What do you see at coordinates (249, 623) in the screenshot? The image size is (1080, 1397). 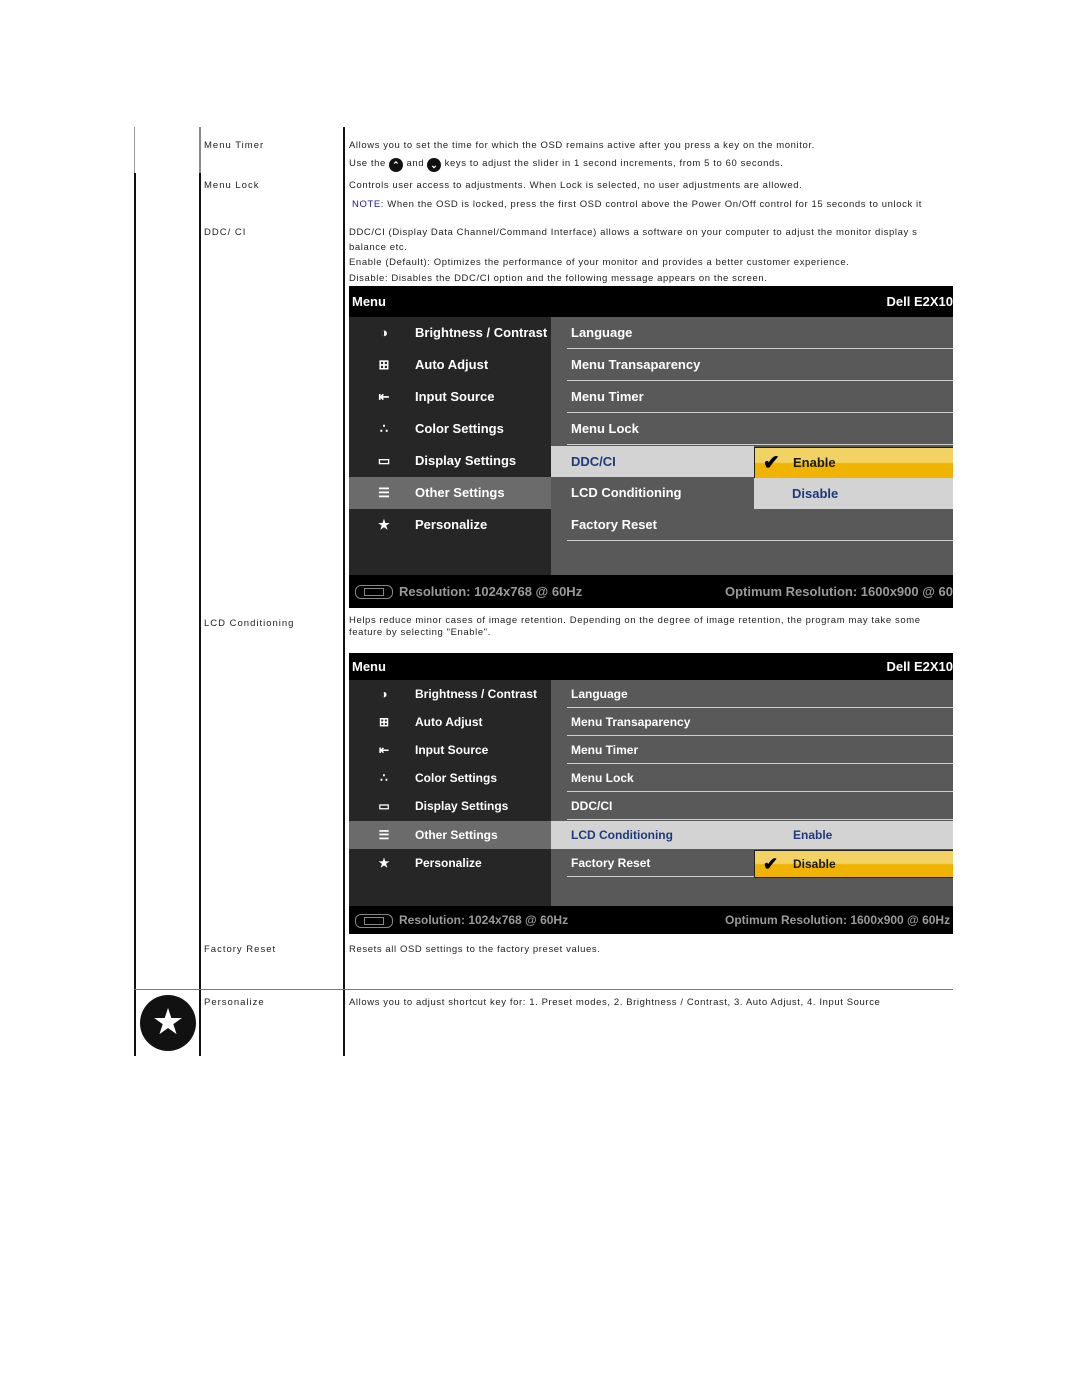 I see `row-label-lcd-conditioning: LCD Conditioning` at bounding box center [249, 623].